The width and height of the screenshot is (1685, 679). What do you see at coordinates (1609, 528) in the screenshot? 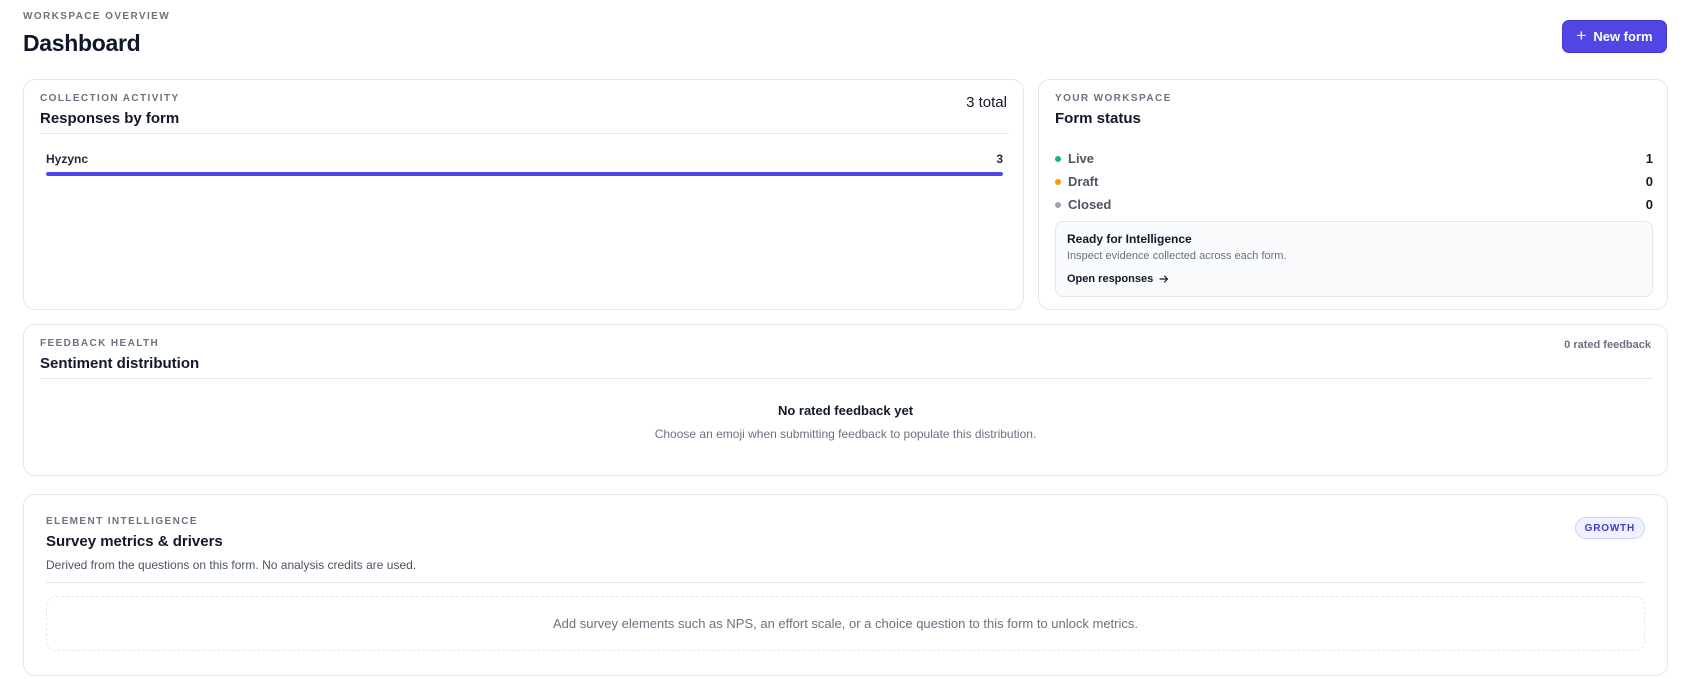
I see `growth-badge: GROWTH` at bounding box center [1609, 528].